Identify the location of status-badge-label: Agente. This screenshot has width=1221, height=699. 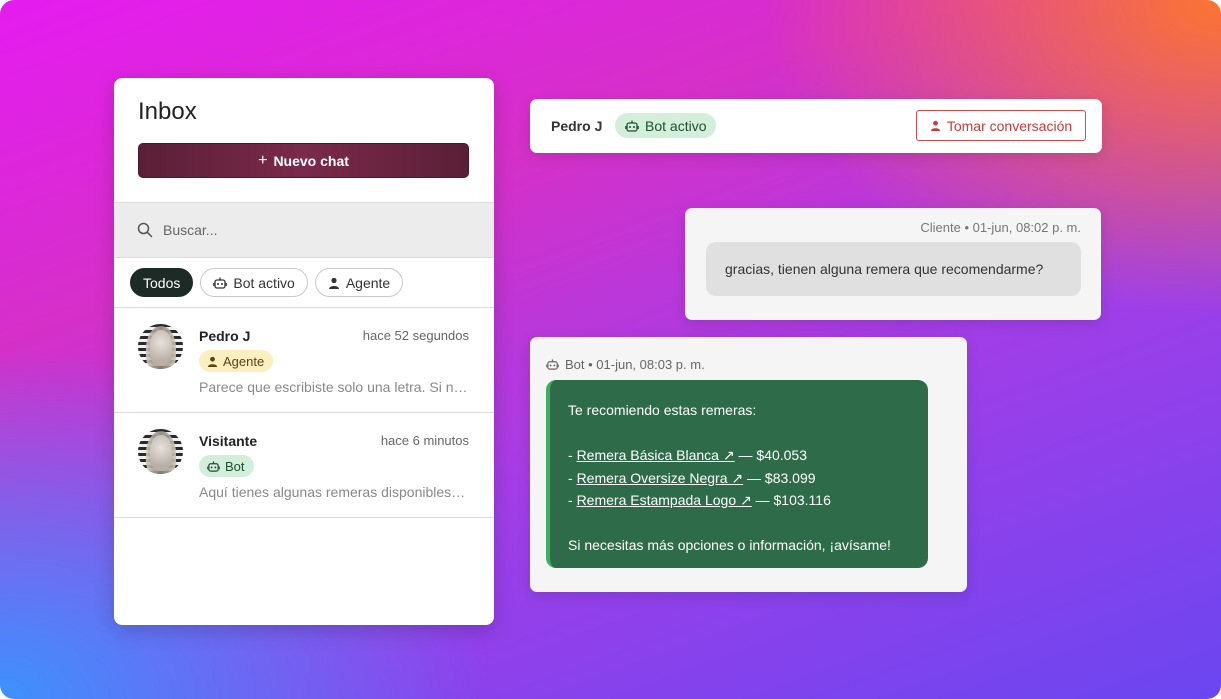
(244, 361).